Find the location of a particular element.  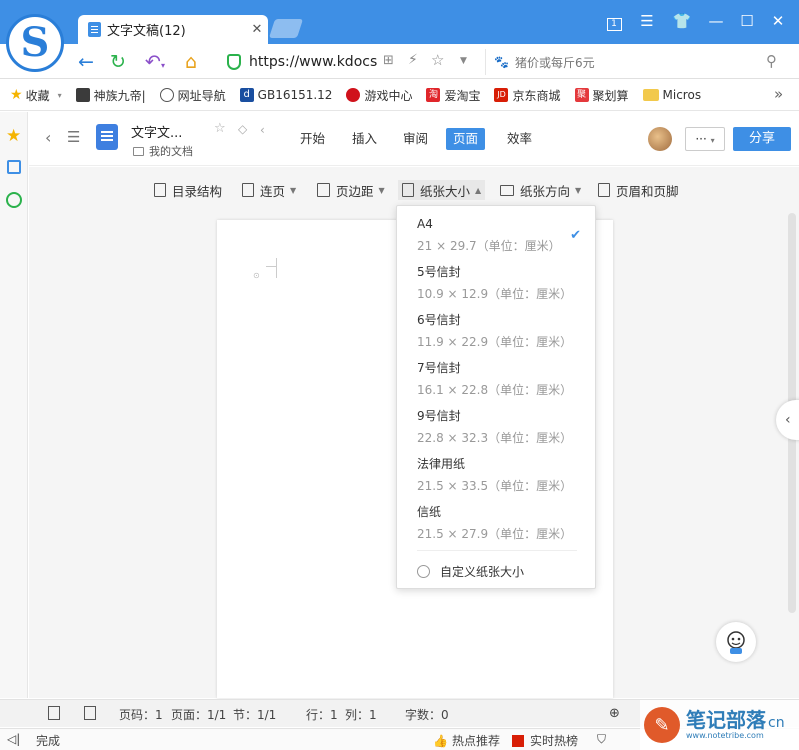

bookmark-item: 聚聚划算 is located at coordinates (601, 95).